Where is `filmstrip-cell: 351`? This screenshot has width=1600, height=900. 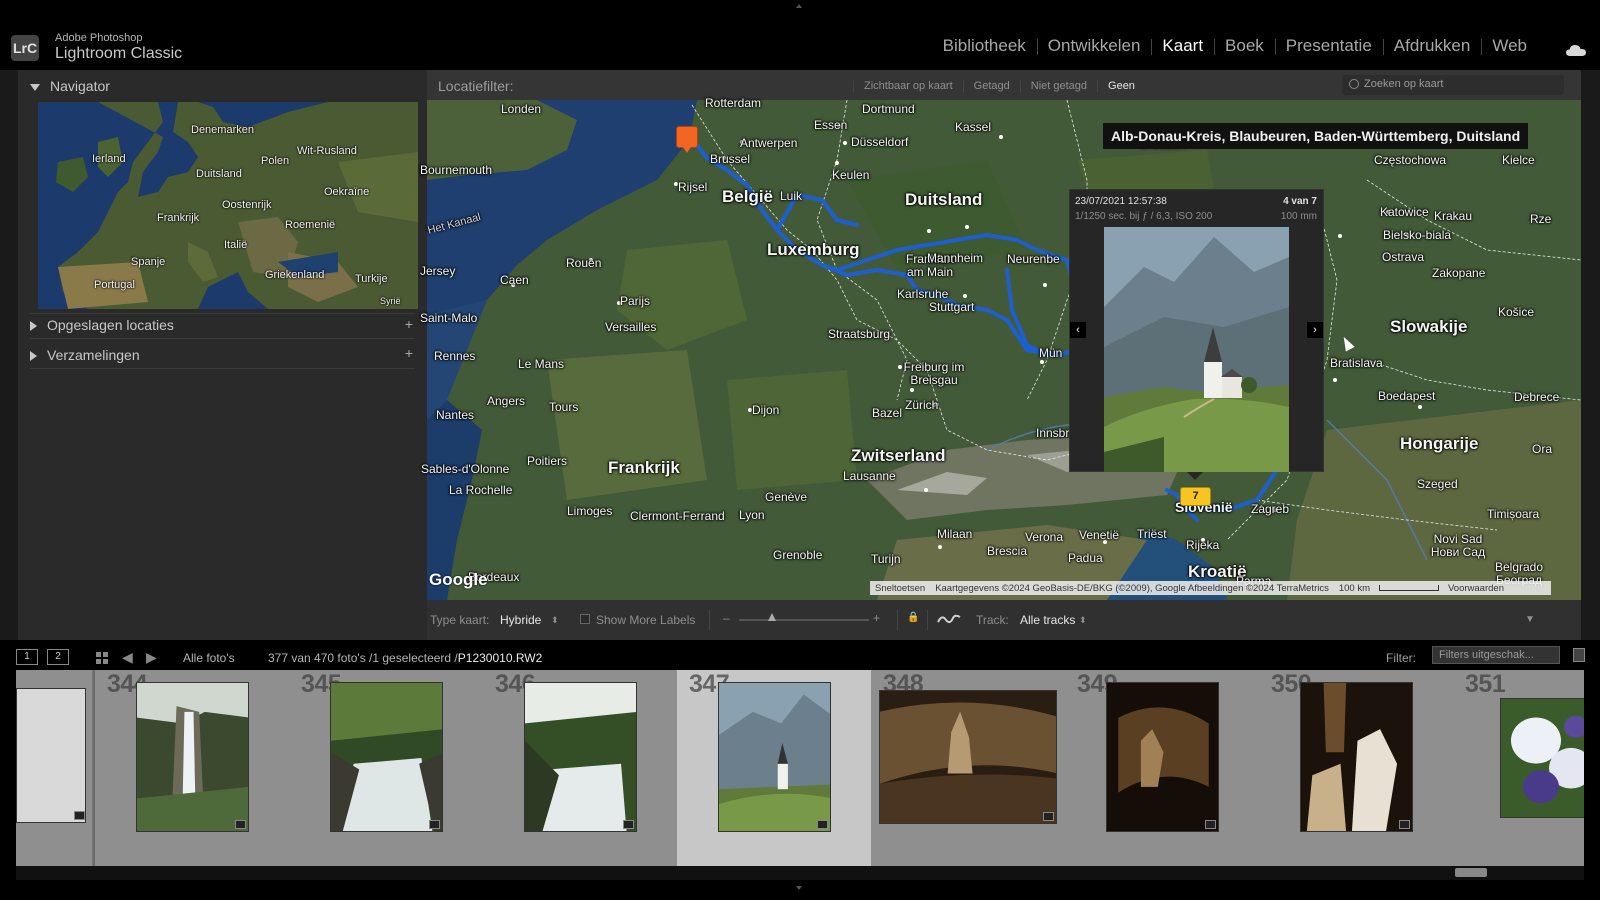 filmstrip-cell: 351 is located at coordinates (1518, 768).